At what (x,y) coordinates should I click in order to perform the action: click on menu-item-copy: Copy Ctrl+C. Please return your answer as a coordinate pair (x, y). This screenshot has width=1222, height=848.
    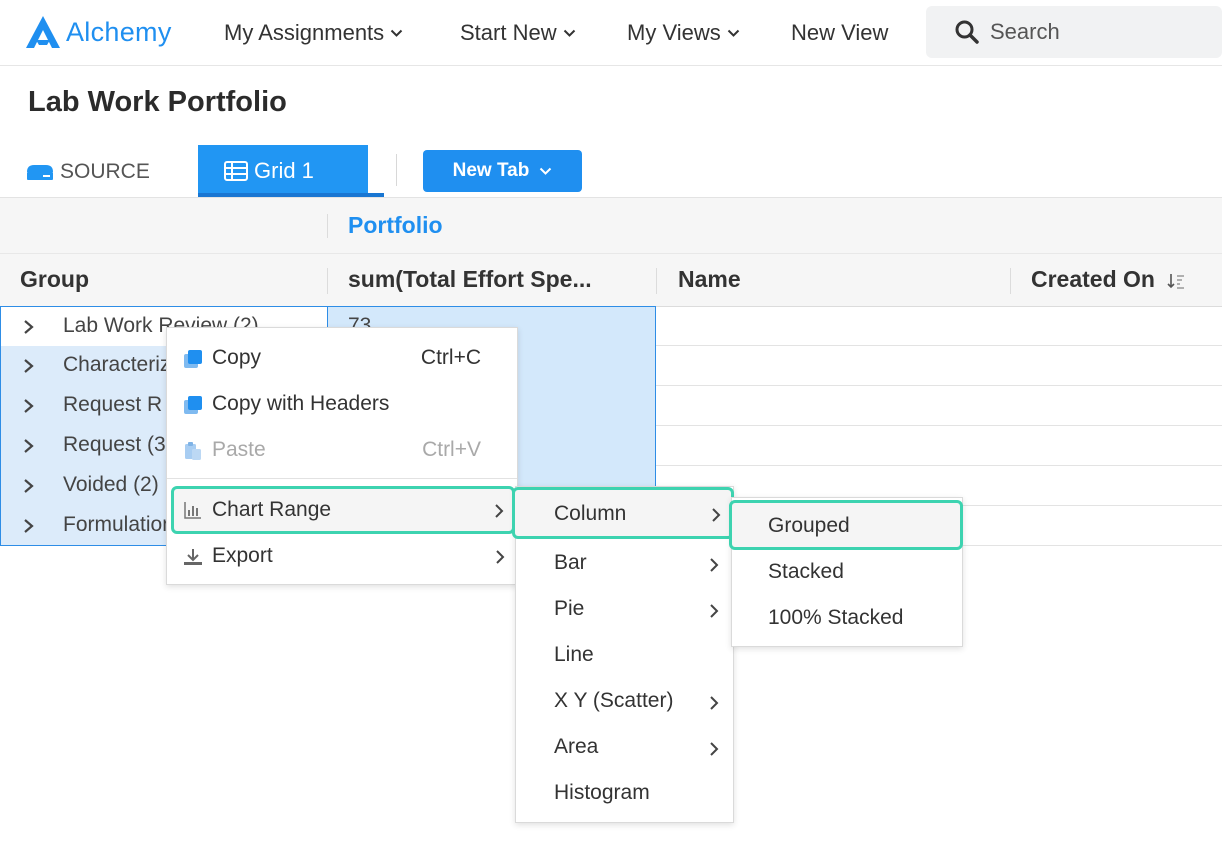
    Looking at the image, I should click on (342, 359).